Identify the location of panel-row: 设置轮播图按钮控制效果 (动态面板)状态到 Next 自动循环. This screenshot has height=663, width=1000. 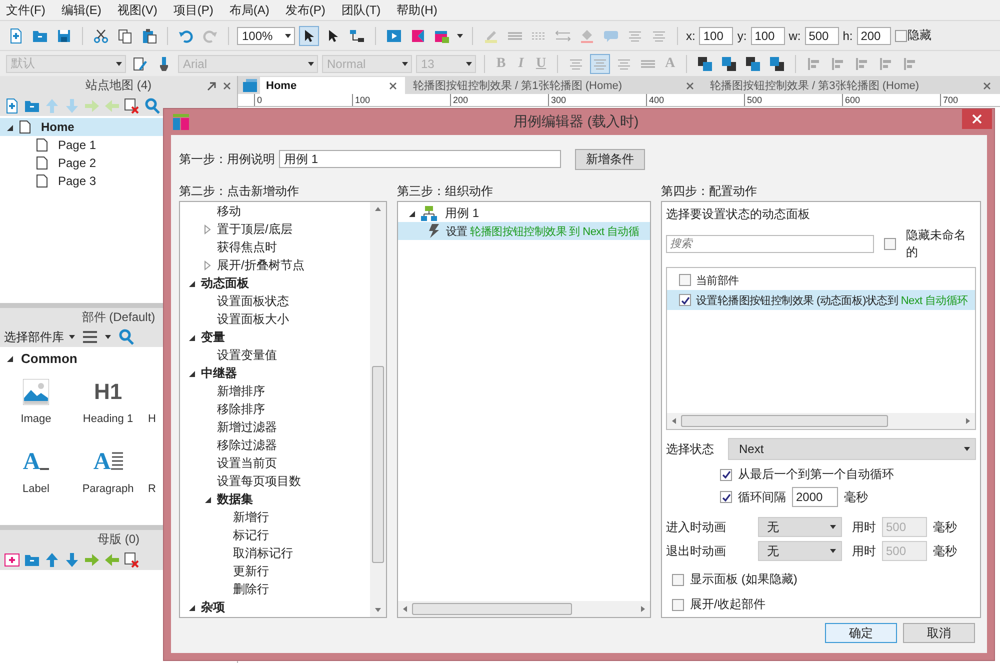
(821, 300).